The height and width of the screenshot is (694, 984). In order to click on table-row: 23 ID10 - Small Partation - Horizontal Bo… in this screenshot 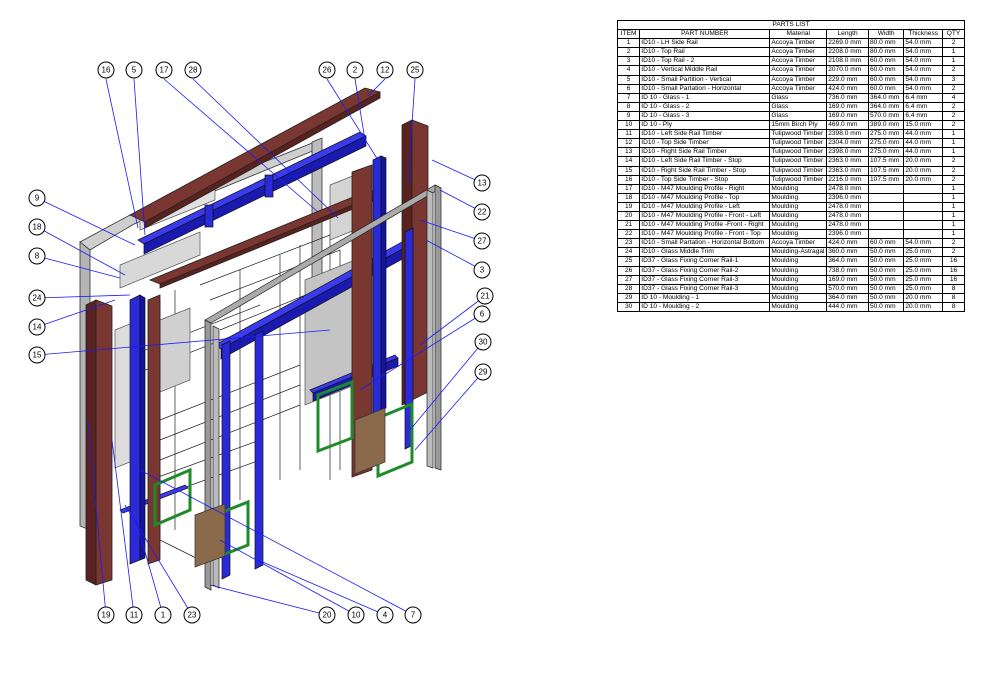, I will do `click(790, 243)`.